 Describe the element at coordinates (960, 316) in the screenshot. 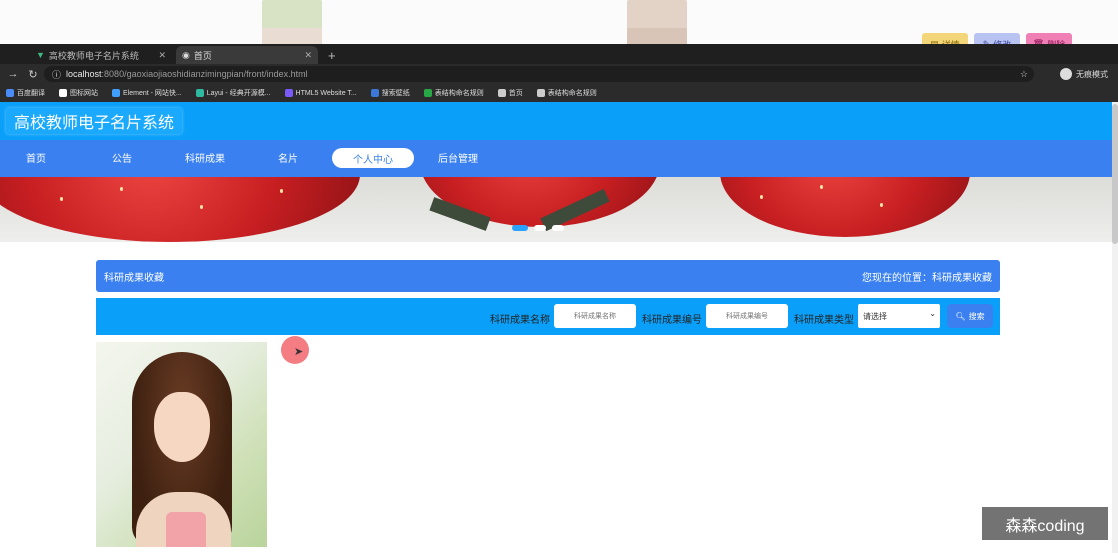

I see `search-icon: 🔍︎` at that location.